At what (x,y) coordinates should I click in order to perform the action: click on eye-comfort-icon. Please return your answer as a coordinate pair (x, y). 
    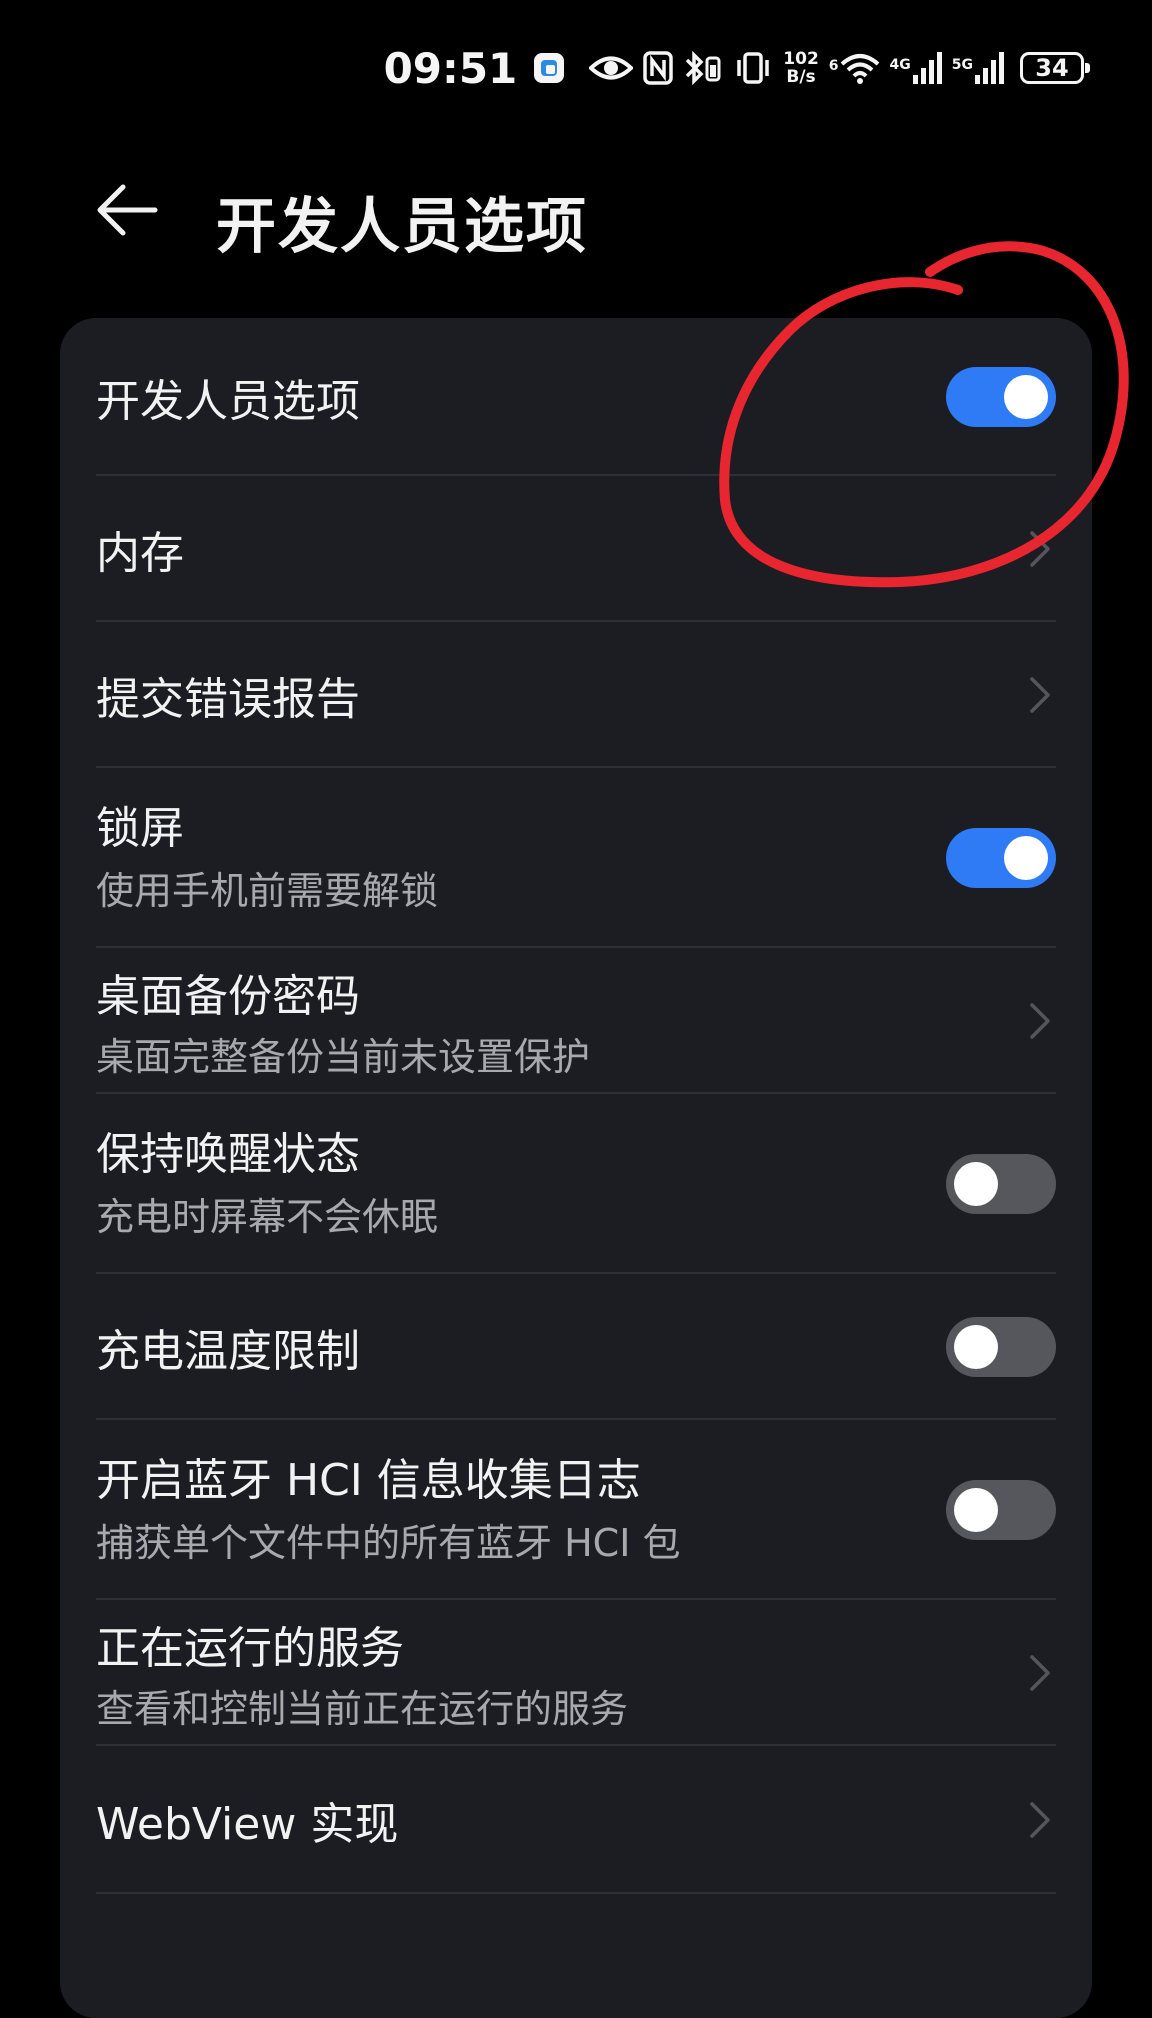
    Looking at the image, I should click on (611, 68).